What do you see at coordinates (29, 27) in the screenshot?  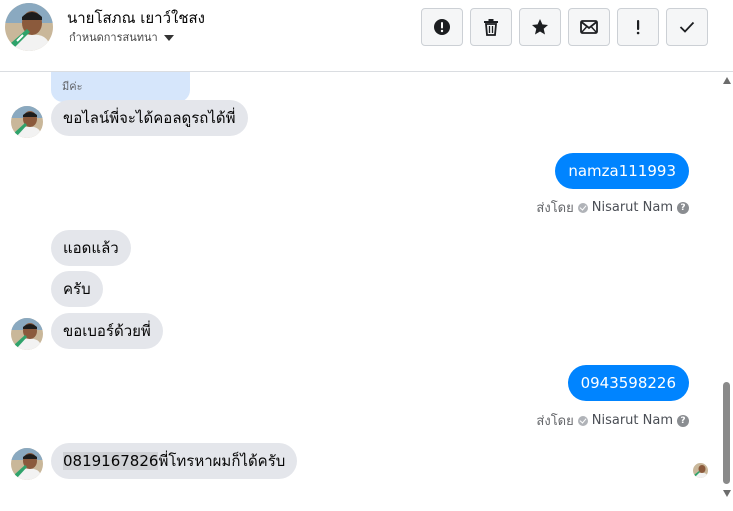 I see `contact-avatar` at bounding box center [29, 27].